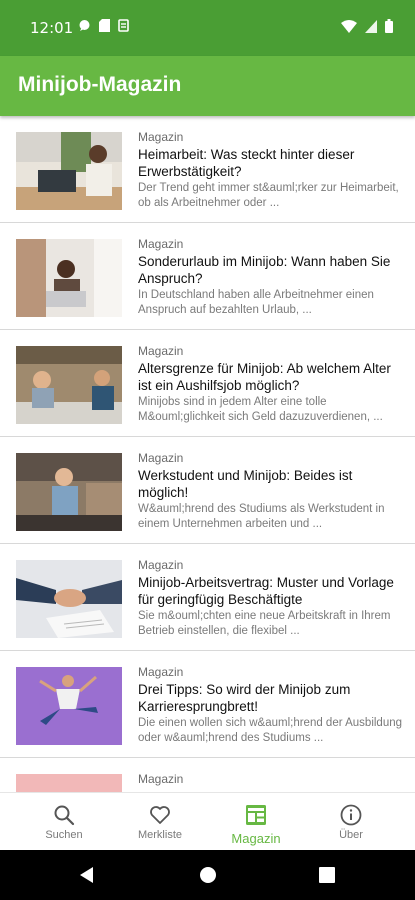  I want to click on info-icon, so click(351, 815).